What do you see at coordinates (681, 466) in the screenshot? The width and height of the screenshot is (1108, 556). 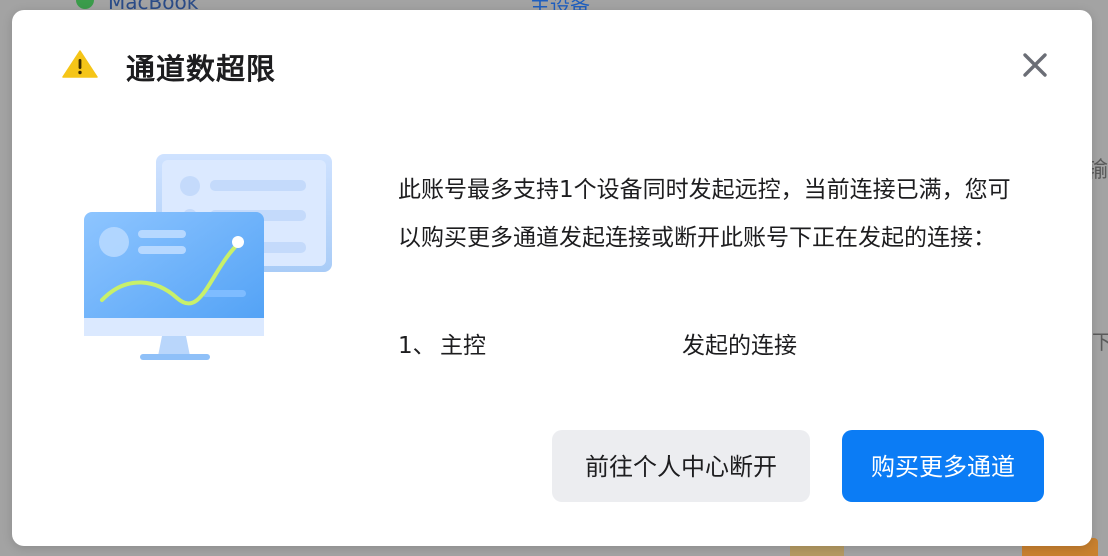 I see `go-to-profile-disconnect-button: 前往个人中心断开` at bounding box center [681, 466].